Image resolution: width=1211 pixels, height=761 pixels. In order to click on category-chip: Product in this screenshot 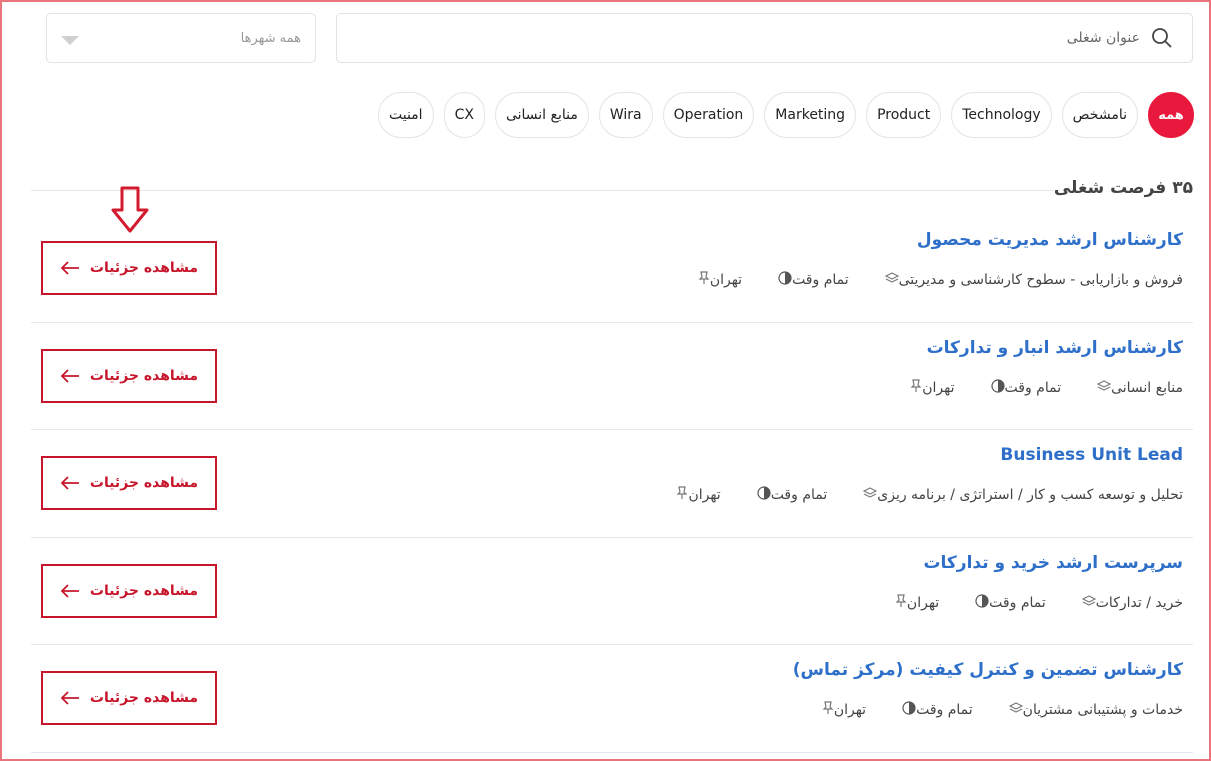, I will do `click(904, 115)`.